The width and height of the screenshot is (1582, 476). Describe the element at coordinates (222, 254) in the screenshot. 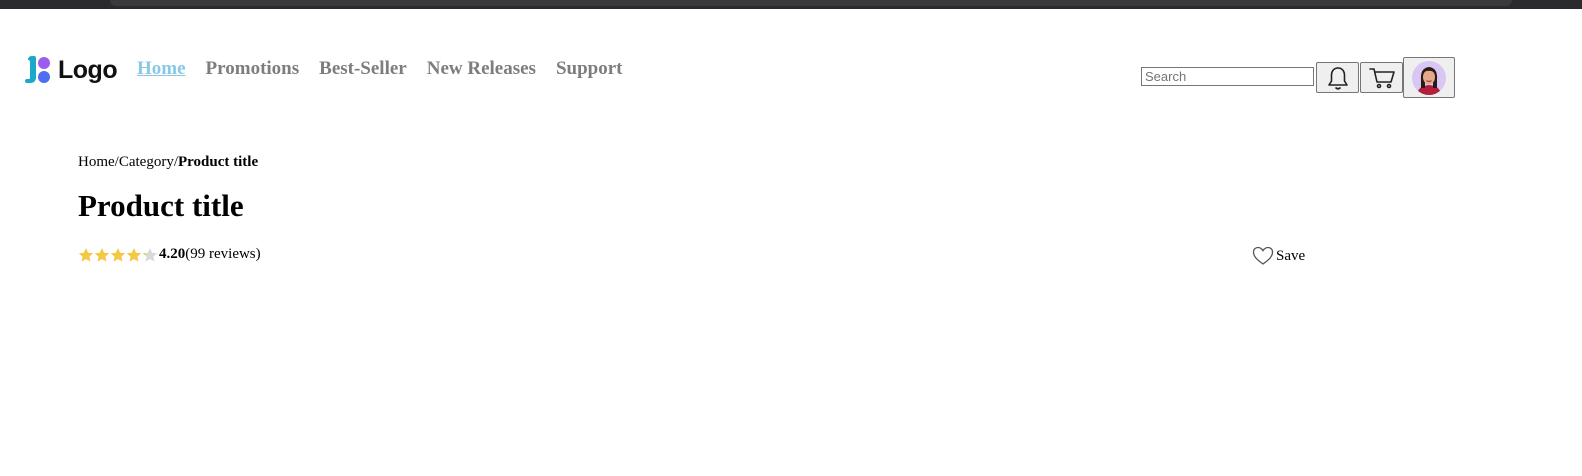

I see `review-count: (99 reviews)` at that location.